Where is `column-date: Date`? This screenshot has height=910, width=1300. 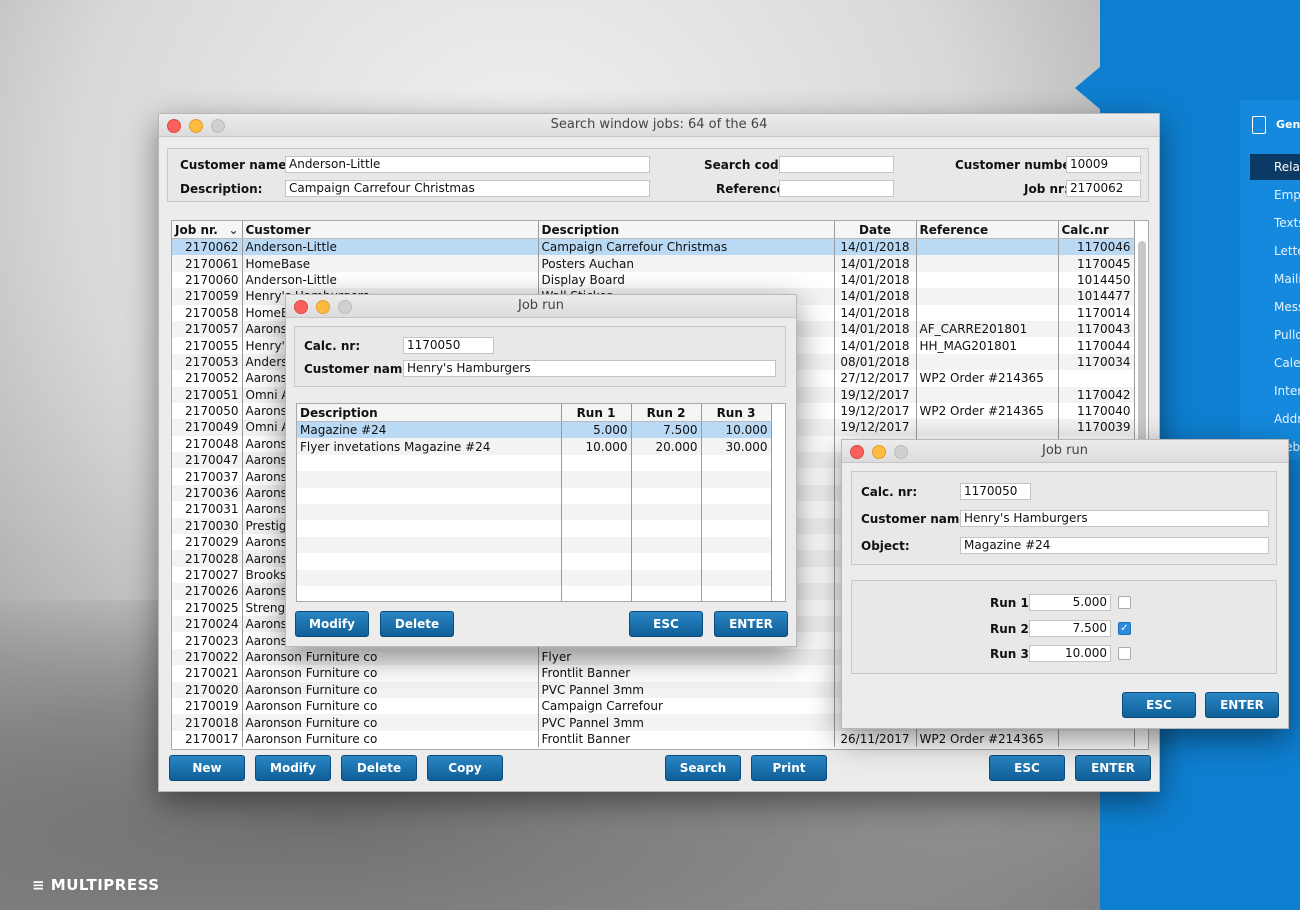 column-date: Date is located at coordinates (875, 230).